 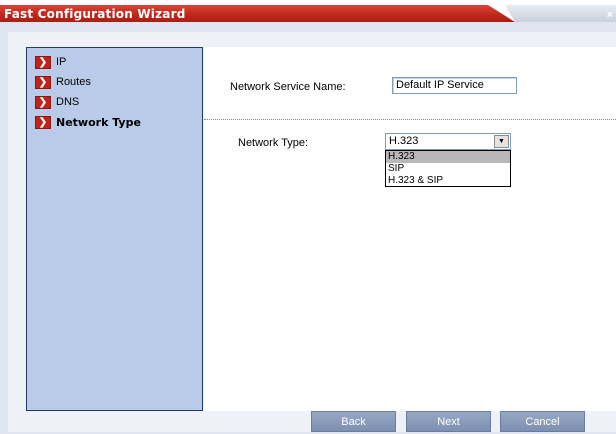 What do you see at coordinates (404, 141) in the screenshot?
I see `network-type-value: H.323` at bounding box center [404, 141].